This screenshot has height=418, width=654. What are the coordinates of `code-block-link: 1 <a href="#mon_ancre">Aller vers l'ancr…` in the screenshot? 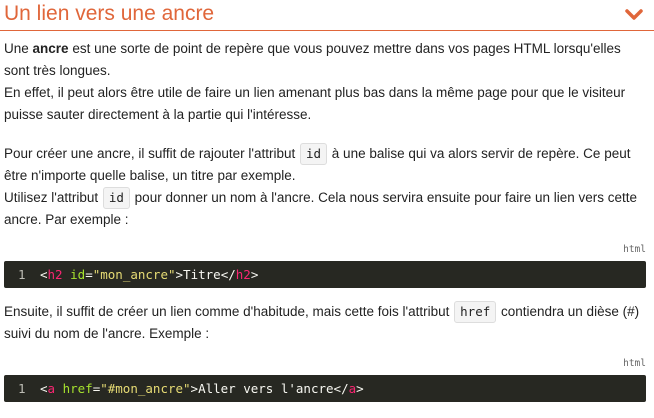 It's located at (325, 388).